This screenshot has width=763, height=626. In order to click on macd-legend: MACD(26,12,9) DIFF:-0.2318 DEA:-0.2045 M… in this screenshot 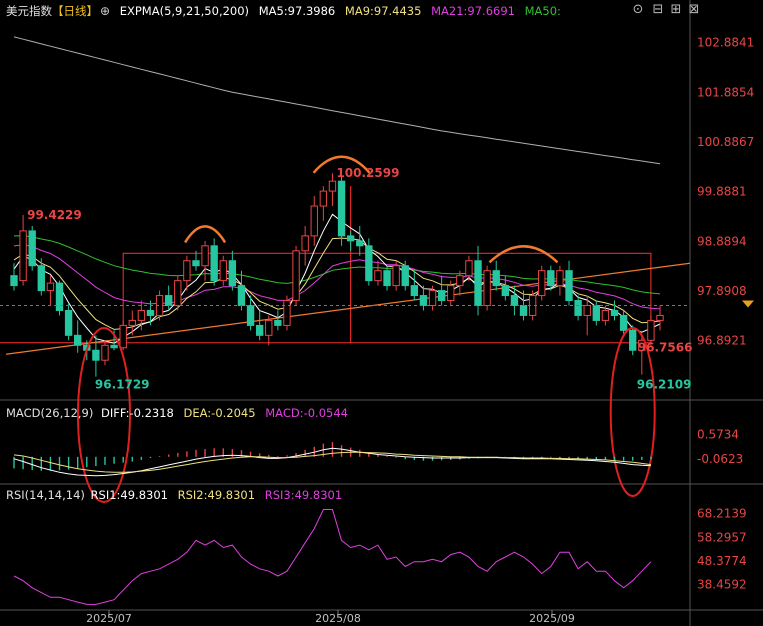, I will do `click(180, 413)`.